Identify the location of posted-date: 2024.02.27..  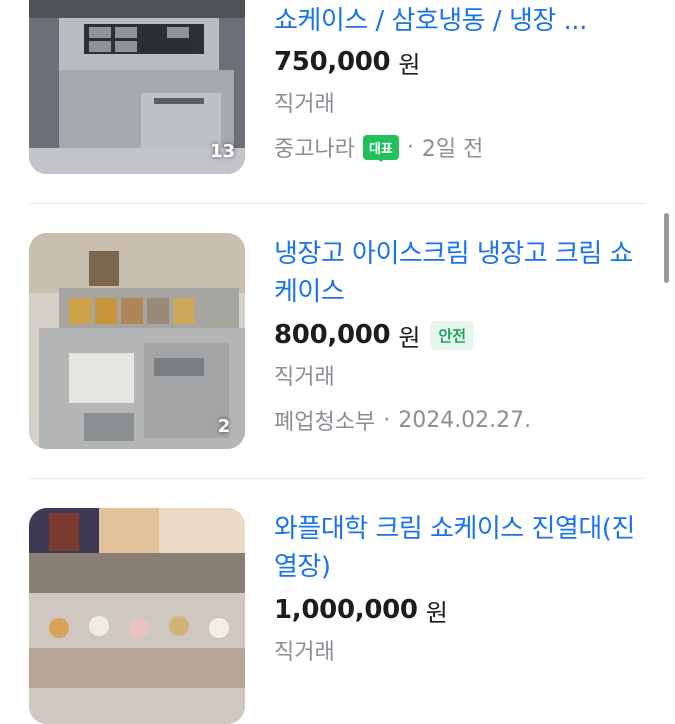
(465, 420).